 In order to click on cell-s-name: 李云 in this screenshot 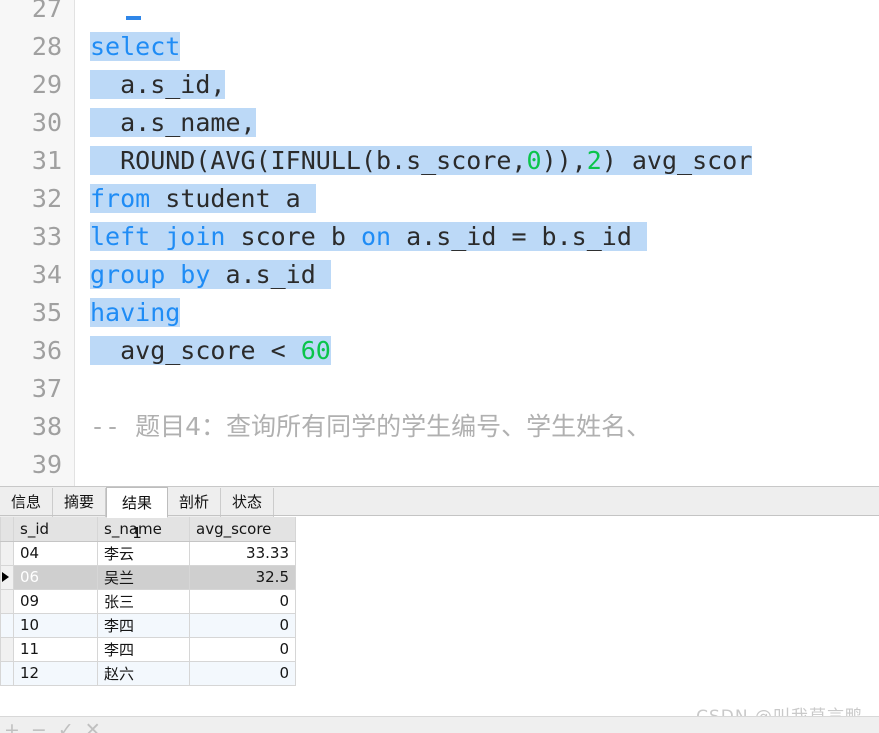, I will do `click(143, 553)`.